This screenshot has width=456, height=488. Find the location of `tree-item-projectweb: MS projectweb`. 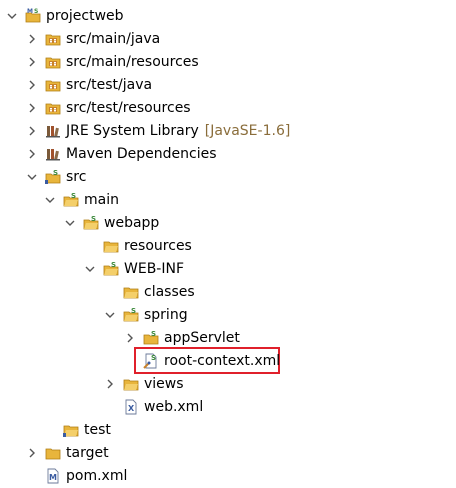

tree-item-projectweb: MS projectweb is located at coordinates (64, 15).